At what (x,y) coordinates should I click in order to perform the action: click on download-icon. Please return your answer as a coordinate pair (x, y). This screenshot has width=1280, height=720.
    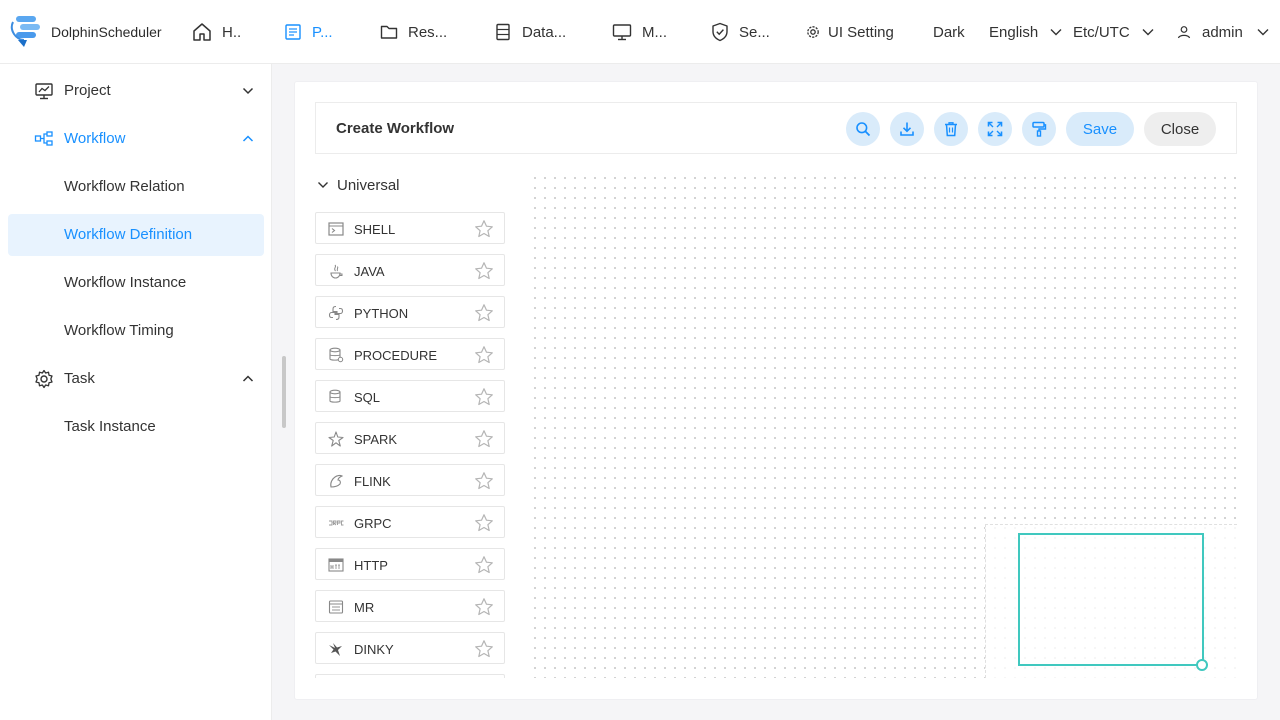
    Looking at the image, I should click on (907, 129).